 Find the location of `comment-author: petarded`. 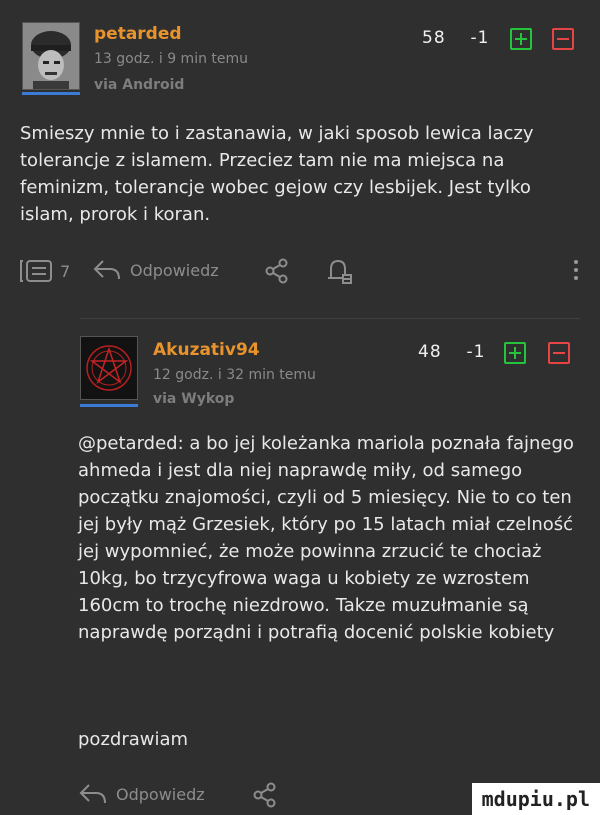

comment-author: petarded is located at coordinates (138, 34).